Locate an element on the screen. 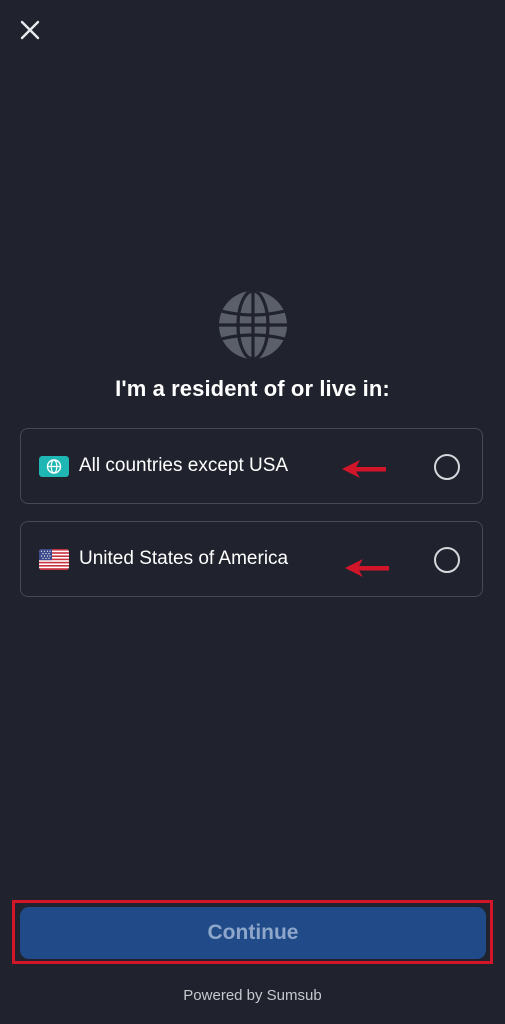 This screenshot has width=505, height=1024. powered-by-footer: Powered by Sumsub is located at coordinates (252, 995).